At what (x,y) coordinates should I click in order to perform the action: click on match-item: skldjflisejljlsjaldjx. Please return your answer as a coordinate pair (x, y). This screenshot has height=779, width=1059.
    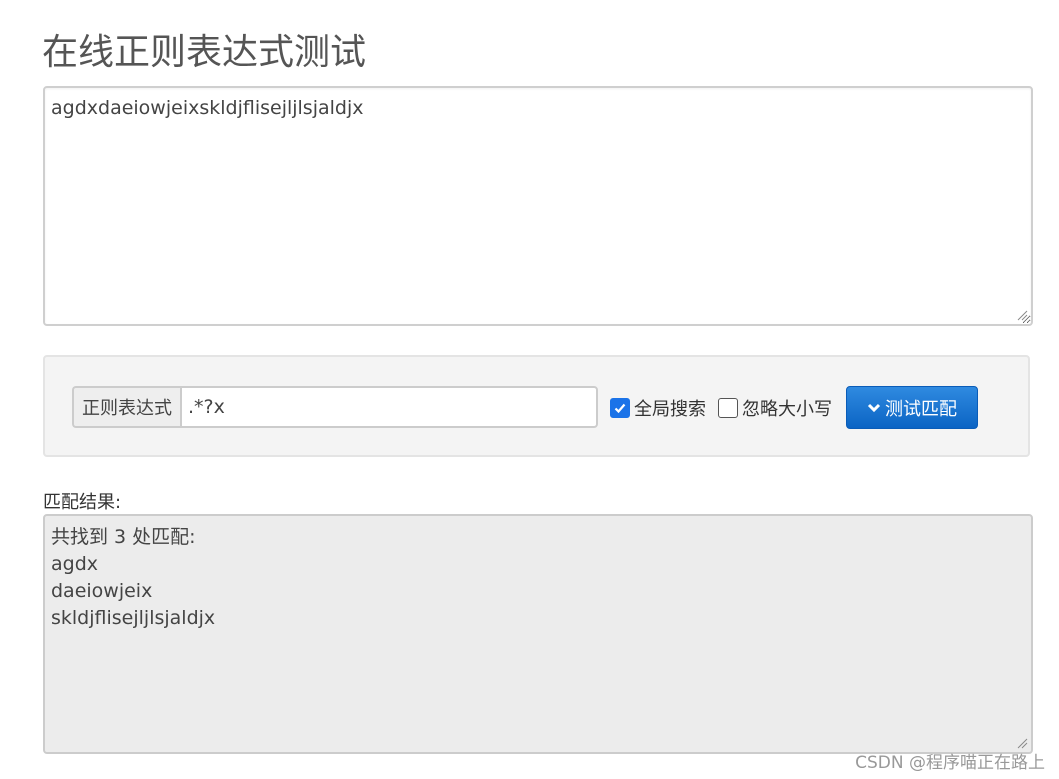
    Looking at the image, I should click on (133, 618).